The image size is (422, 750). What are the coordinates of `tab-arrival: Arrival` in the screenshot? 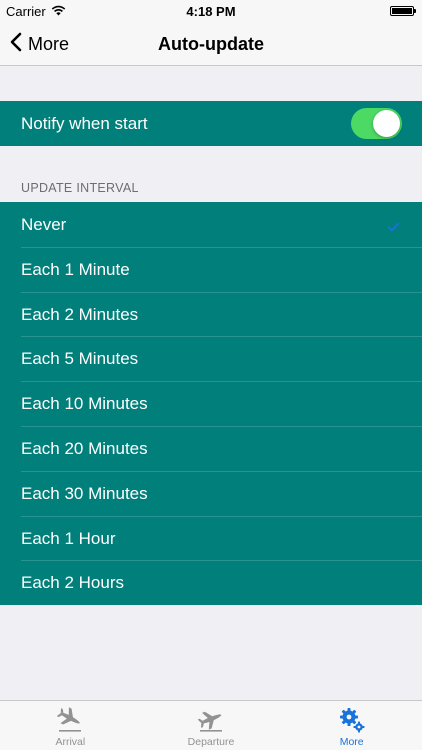 It's located at (70, 725).